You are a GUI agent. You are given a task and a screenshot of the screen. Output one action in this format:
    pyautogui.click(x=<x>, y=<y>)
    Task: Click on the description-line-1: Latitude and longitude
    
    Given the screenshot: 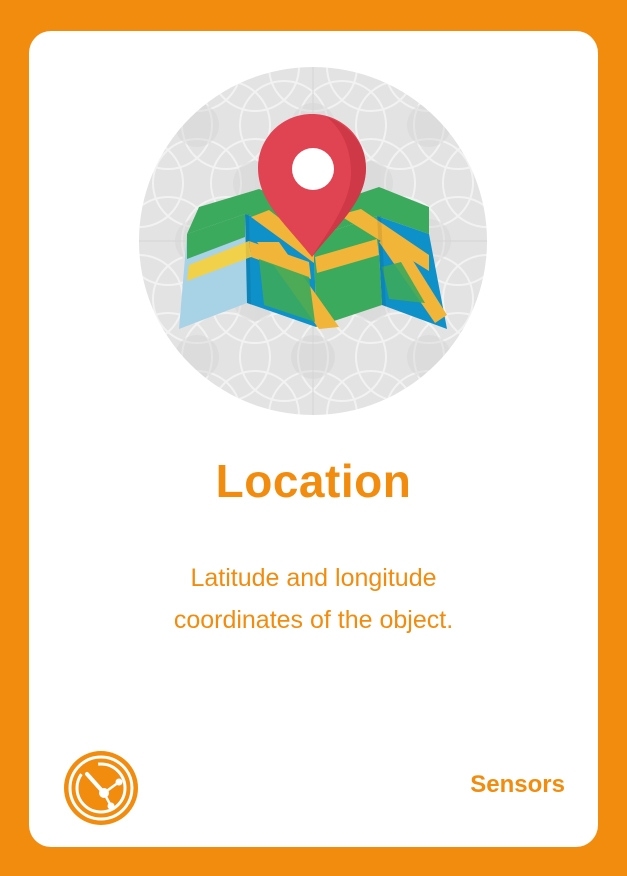 What is the action you would take?
    pyautogui.click(x=313, y=578)
    